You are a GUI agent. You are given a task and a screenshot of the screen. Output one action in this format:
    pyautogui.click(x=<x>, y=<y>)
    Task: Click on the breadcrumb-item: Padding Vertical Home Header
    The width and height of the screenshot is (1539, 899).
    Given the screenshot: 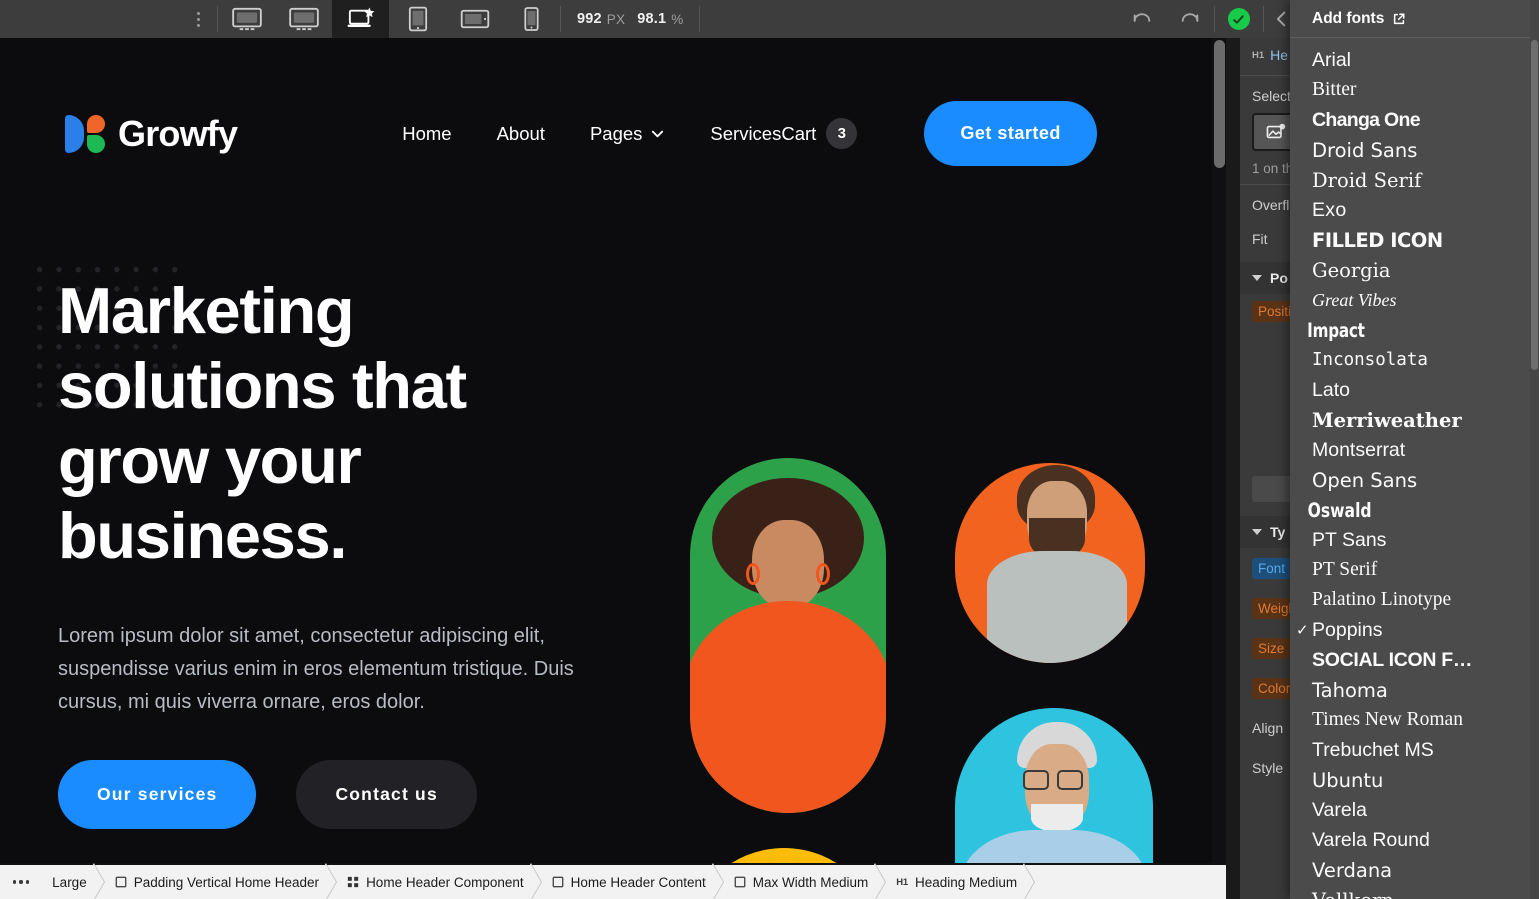 What is the action you would take?
    pyautogui.click(x=220, y=881)
    